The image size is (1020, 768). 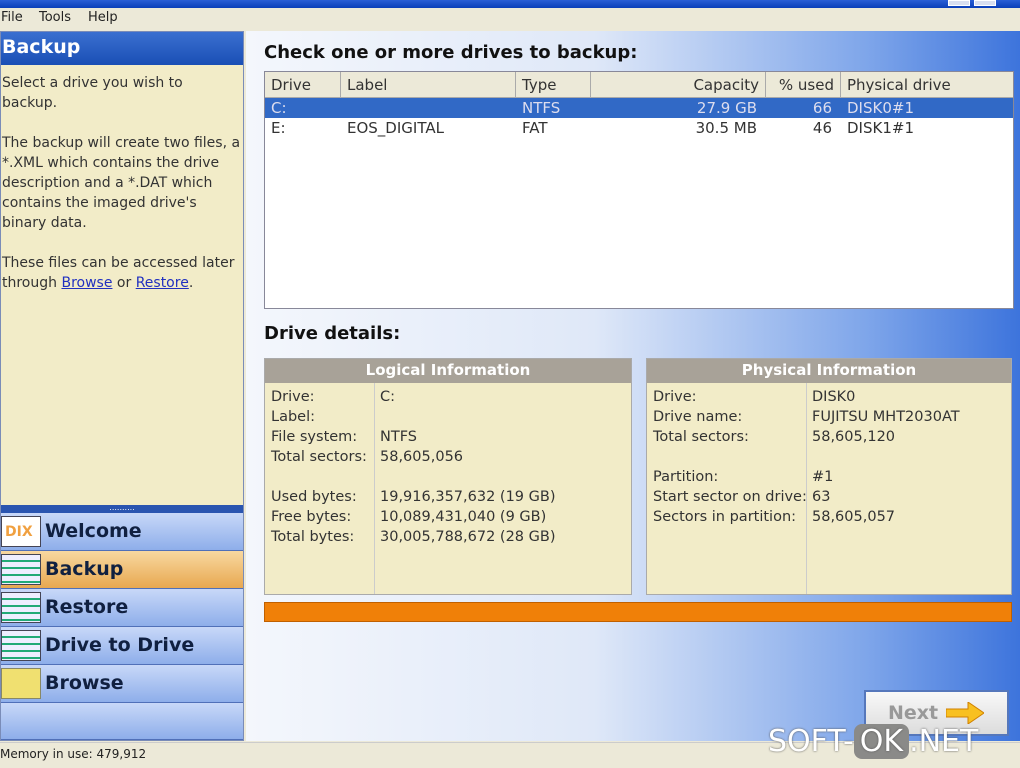 What do you see at coordinates (803, 85) in the screenshot?
I see `col-used: % used` at bounding box center [803, 85].